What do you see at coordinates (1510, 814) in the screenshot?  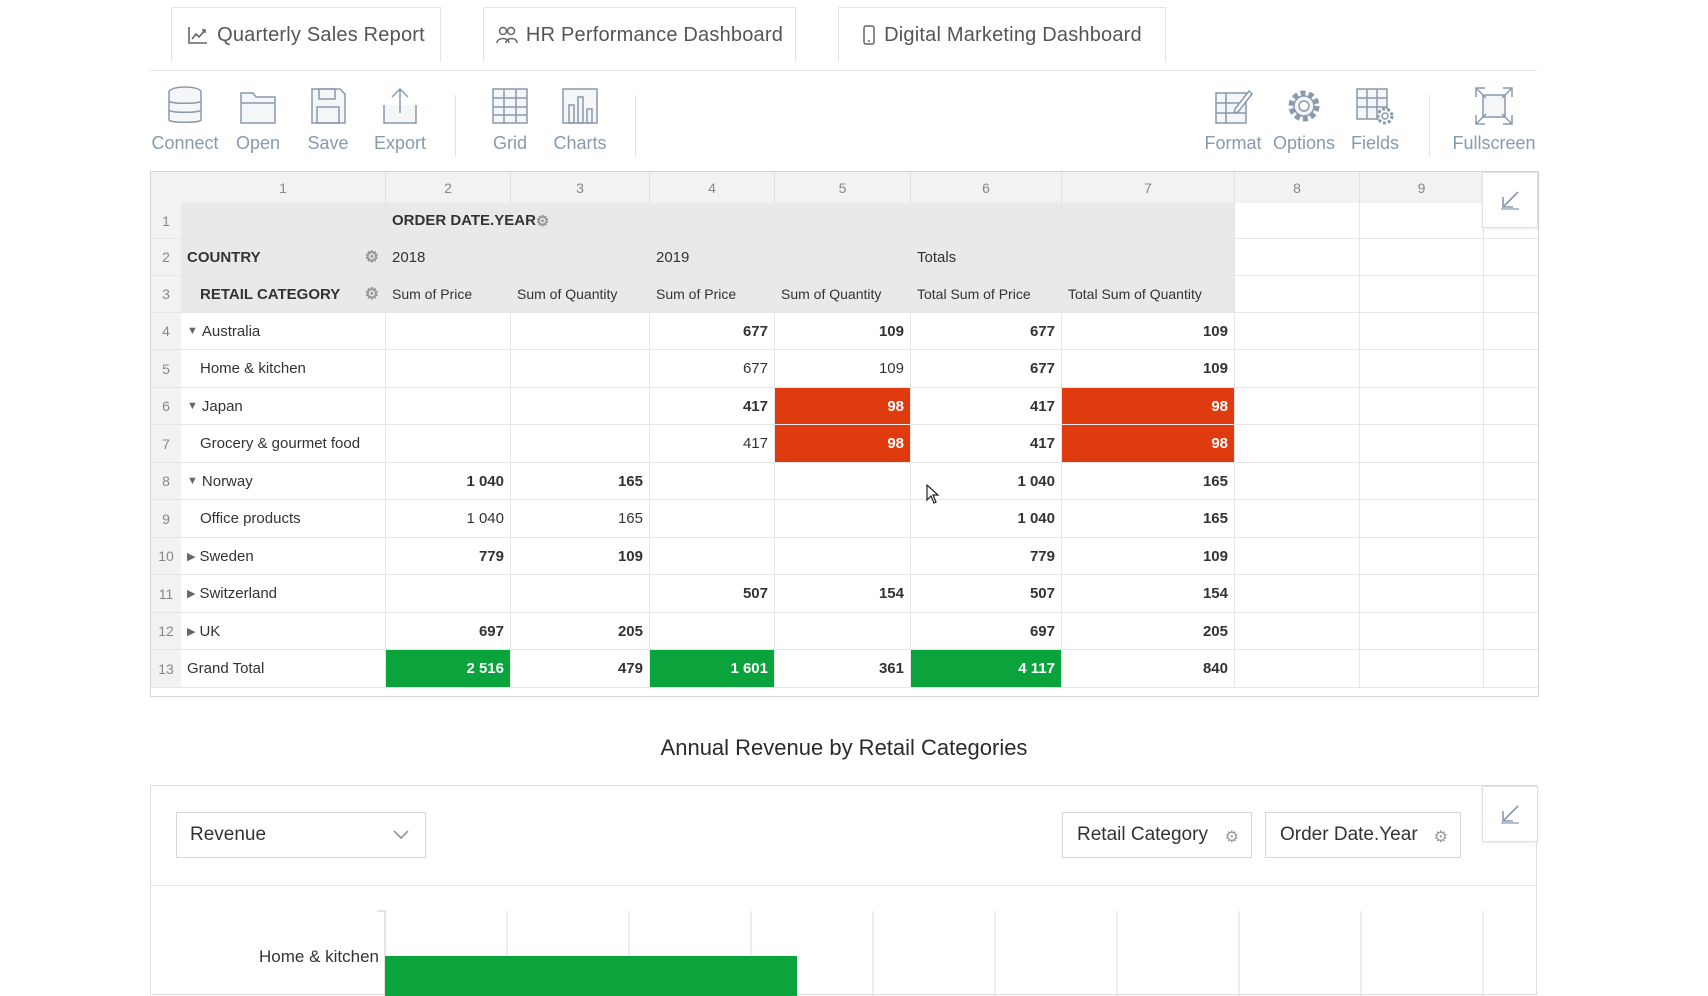 I see `collapse-chart-button` at bounding box center [1510, 814].